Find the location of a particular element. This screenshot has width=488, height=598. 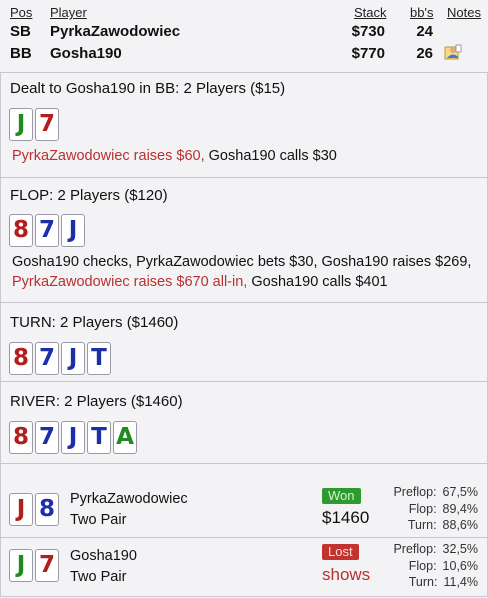

result-player: Gosha190 is located at coordinates (103, 556).